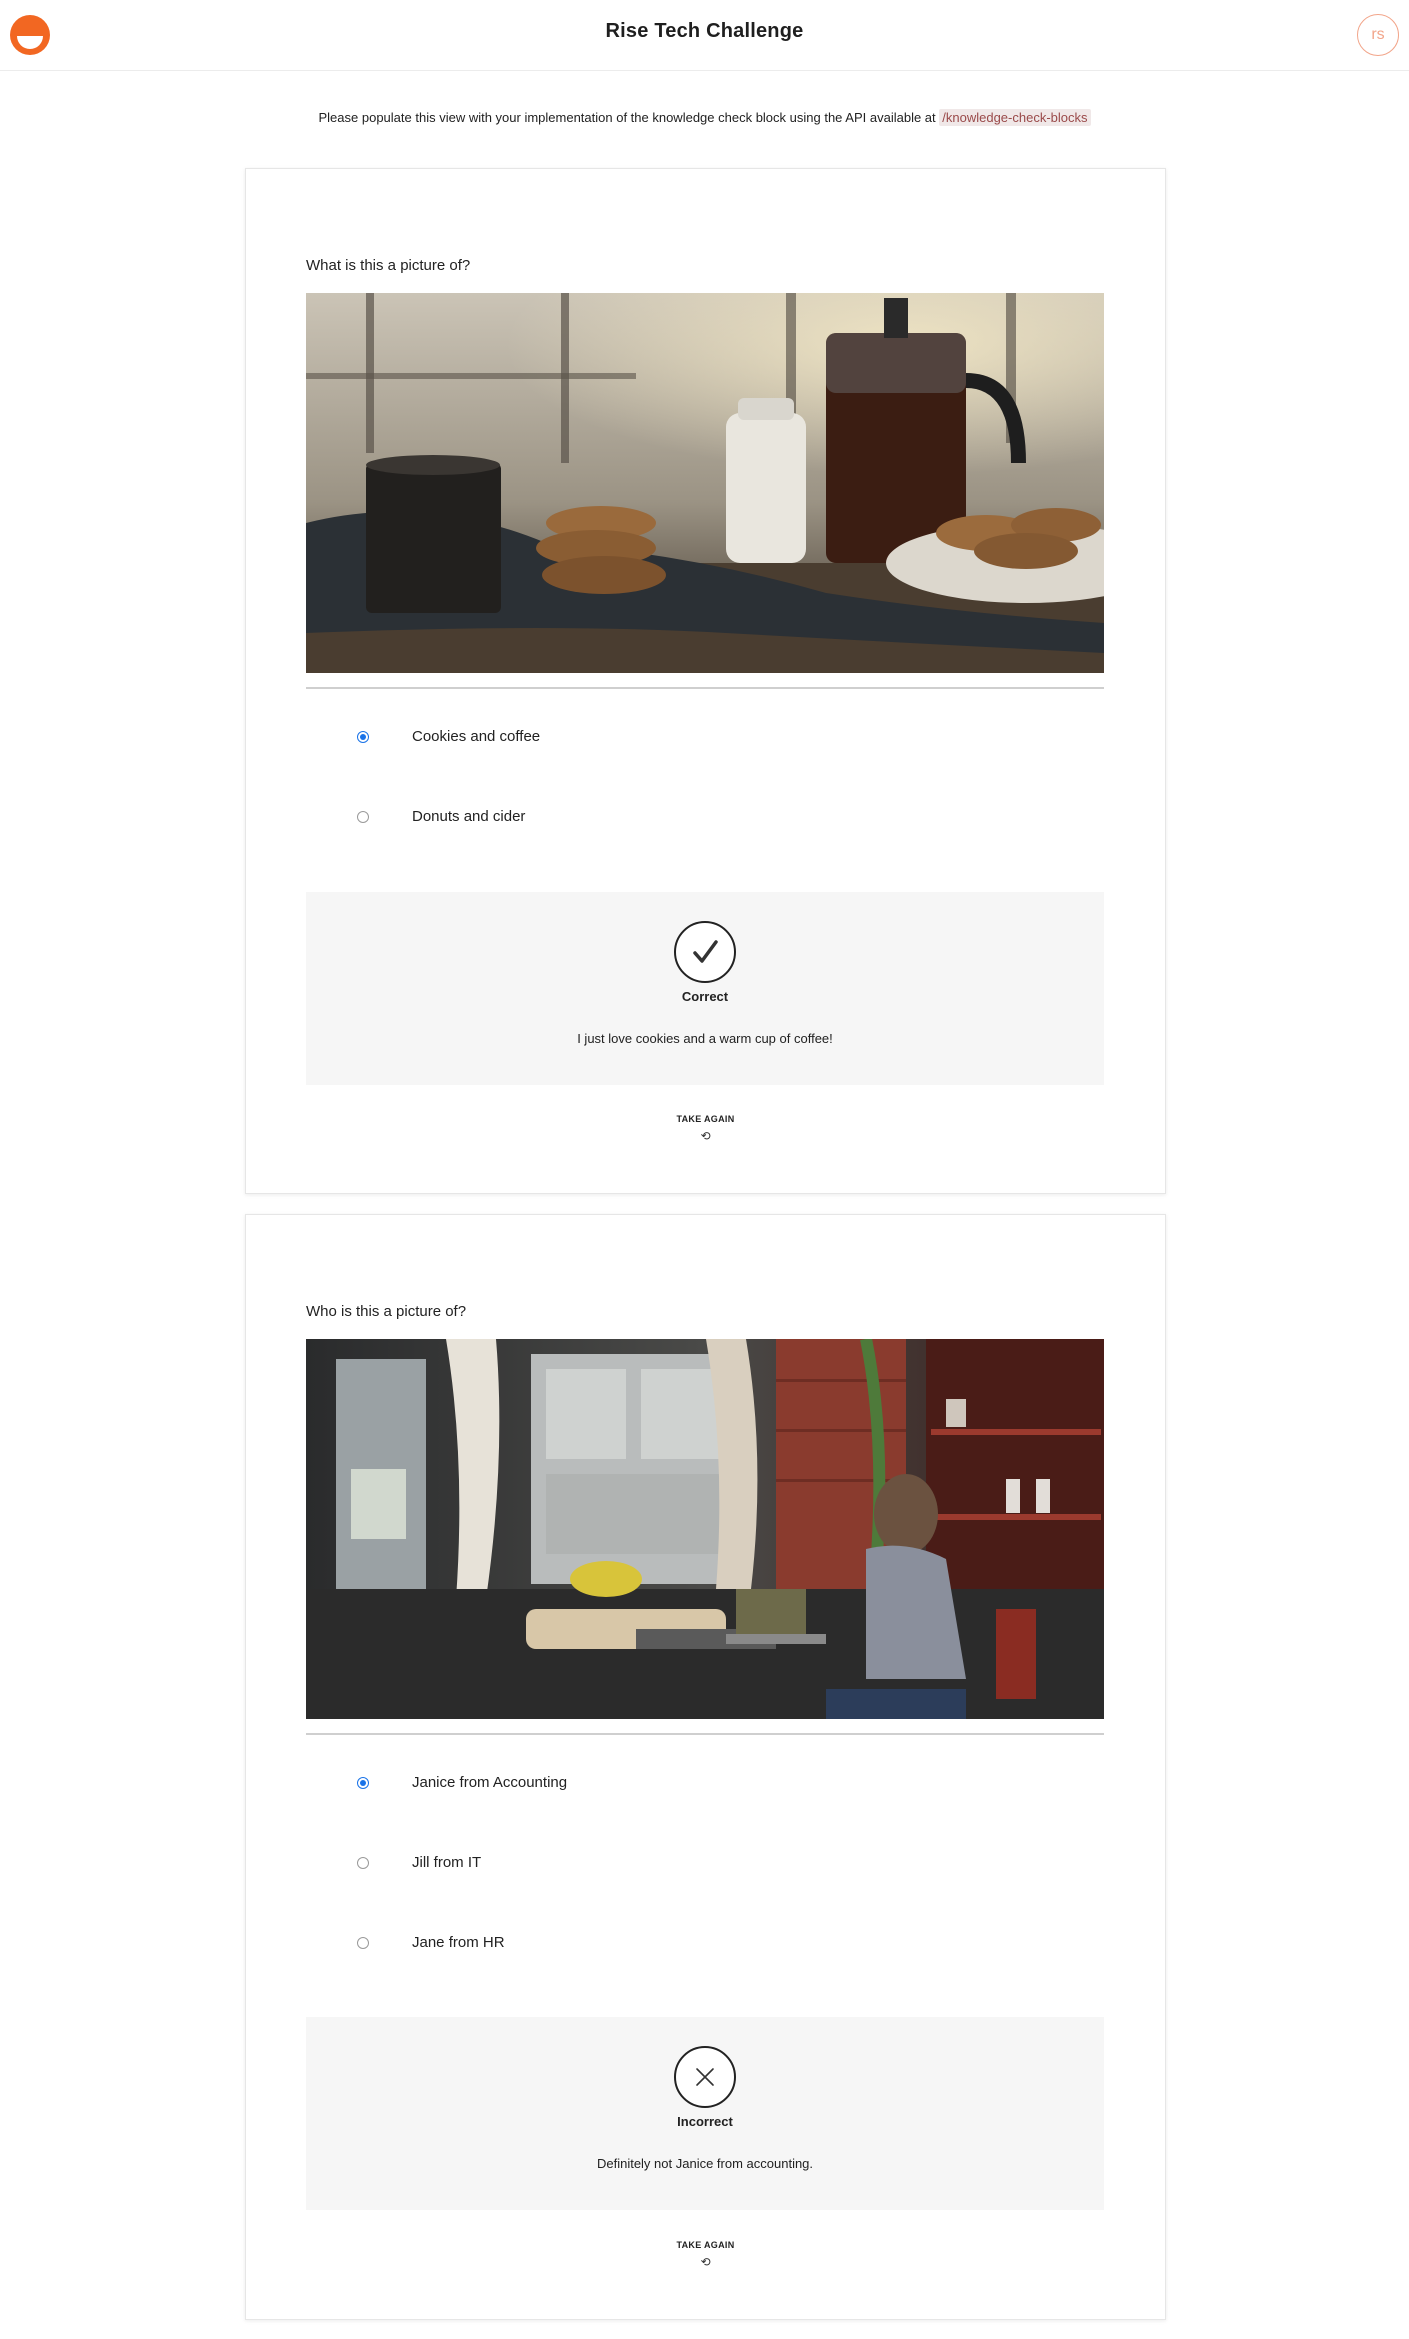  I want to click on page-title: Rise Tech Challenge, so click(704, 31).